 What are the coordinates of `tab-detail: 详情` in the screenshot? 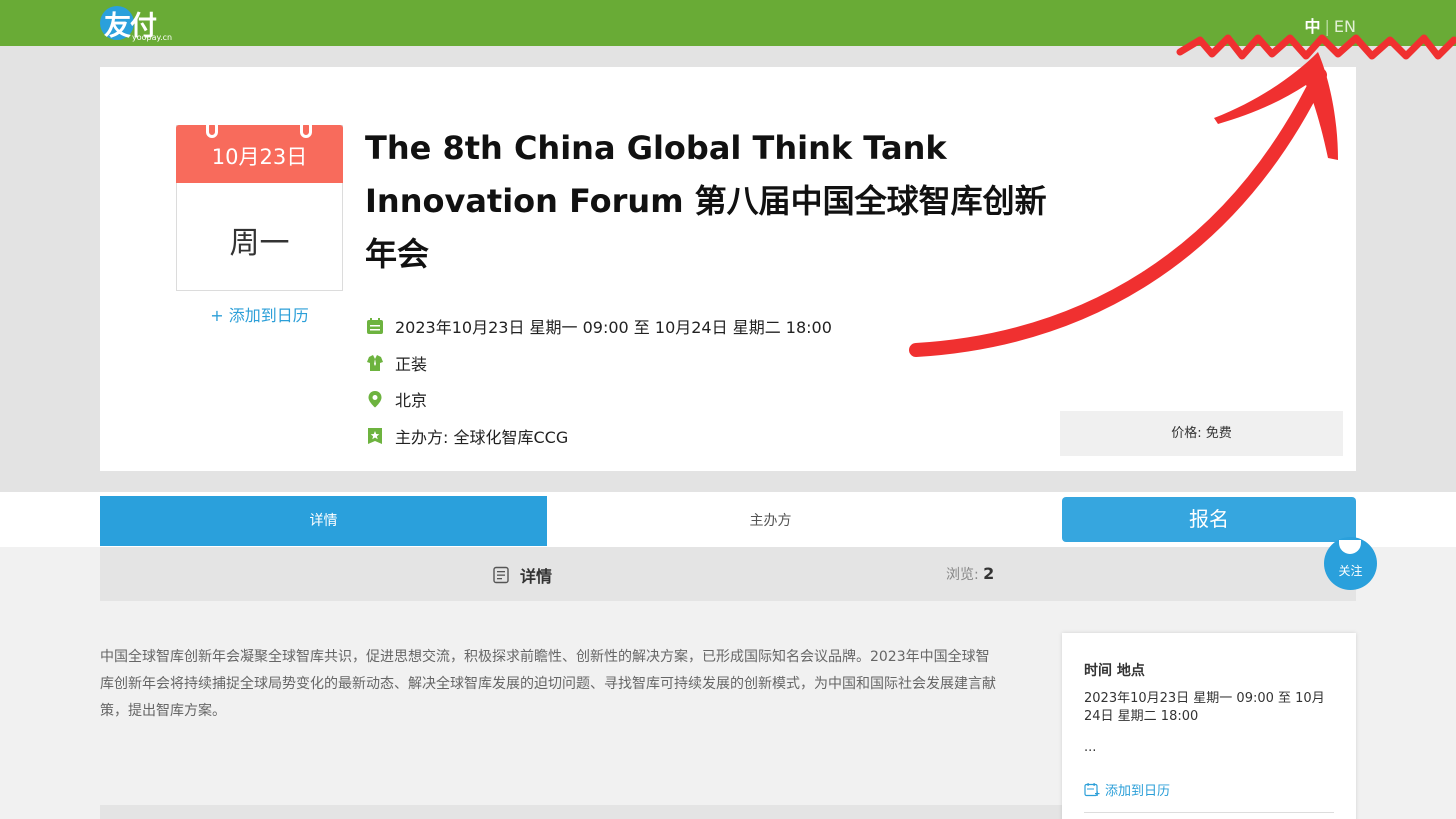 It's located at (323, 521).